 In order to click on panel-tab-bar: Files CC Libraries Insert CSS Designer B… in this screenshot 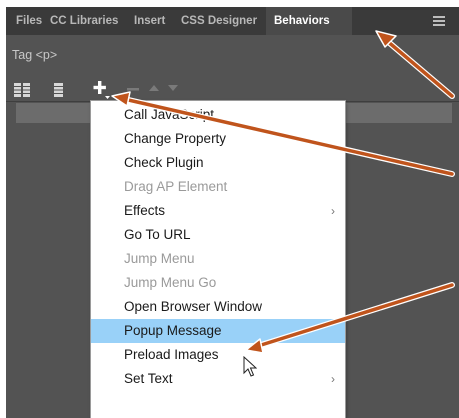, I will do `click(232, 21)`.